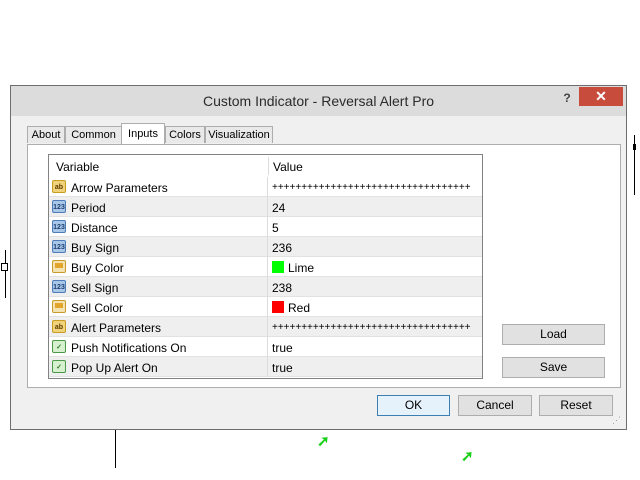 This screenshot has height=480, width=640. Describe the element at coordinates (77, 167) in the screenshot. I see `column-header-variable: Variable` at that location.